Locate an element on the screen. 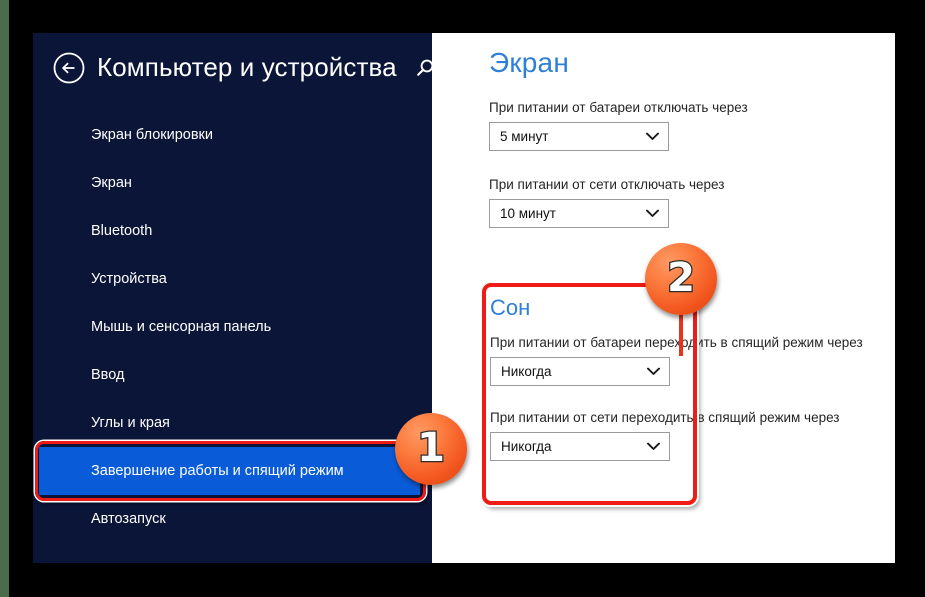  sidebar-item-label: Ввод is located at coordinates (108, 375).